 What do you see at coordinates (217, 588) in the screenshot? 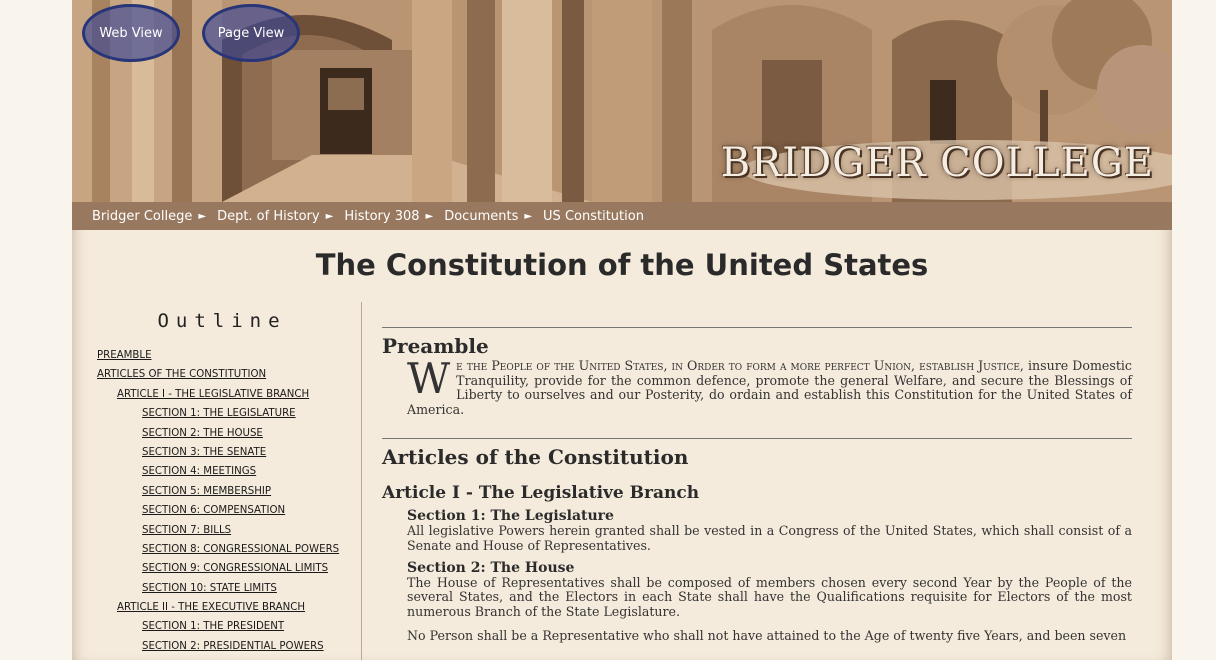
I see `outline-link-a1-section-10: SECTION 10: STATE LIMITS` at bounding box center [217, 588].